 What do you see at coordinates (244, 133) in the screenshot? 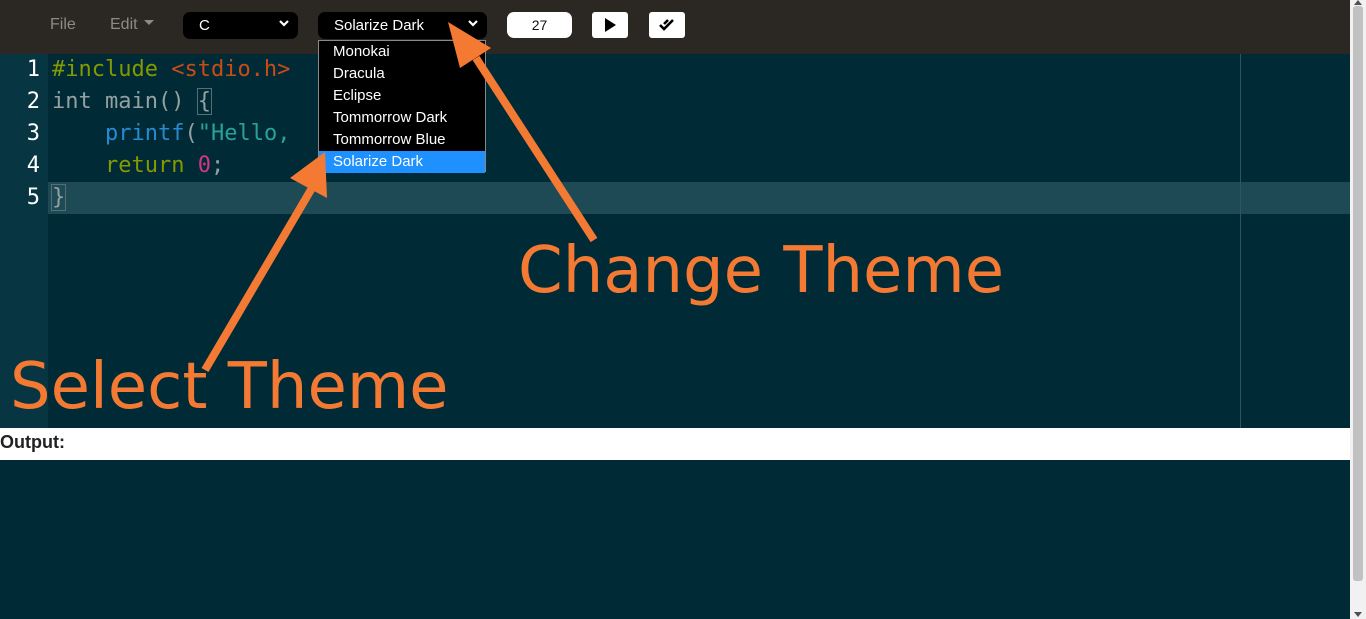
I see `code-token: "Hello,` at bounding box center [244, 133].